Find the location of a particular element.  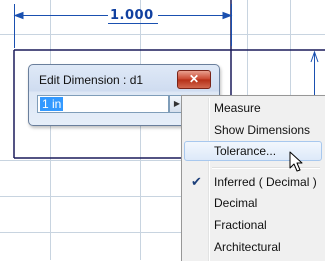

chevron-right-icon: ▶ is located at coordinates (177, 103).